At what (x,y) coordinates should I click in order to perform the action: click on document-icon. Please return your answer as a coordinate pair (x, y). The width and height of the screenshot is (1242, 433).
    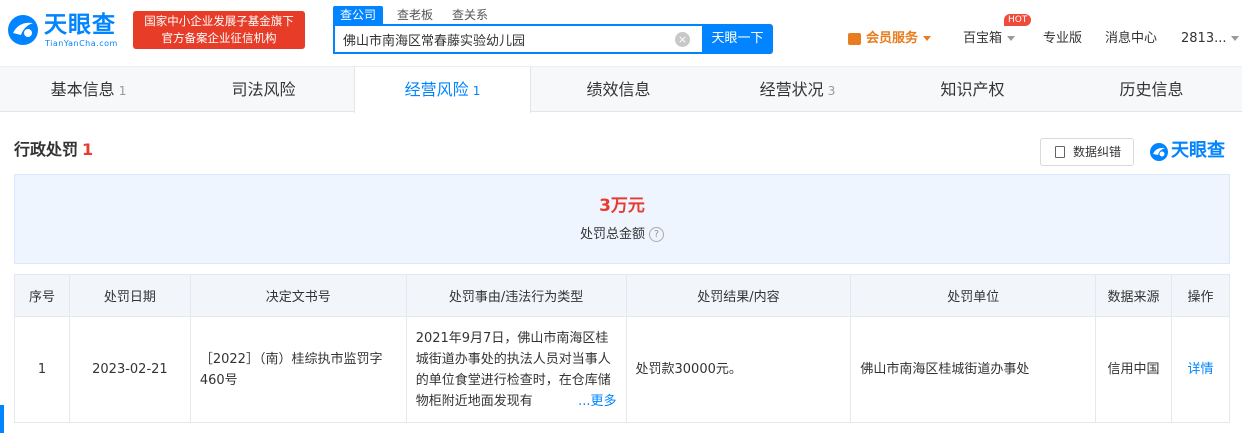
    Looking at the image, I should click on (1060, 152).